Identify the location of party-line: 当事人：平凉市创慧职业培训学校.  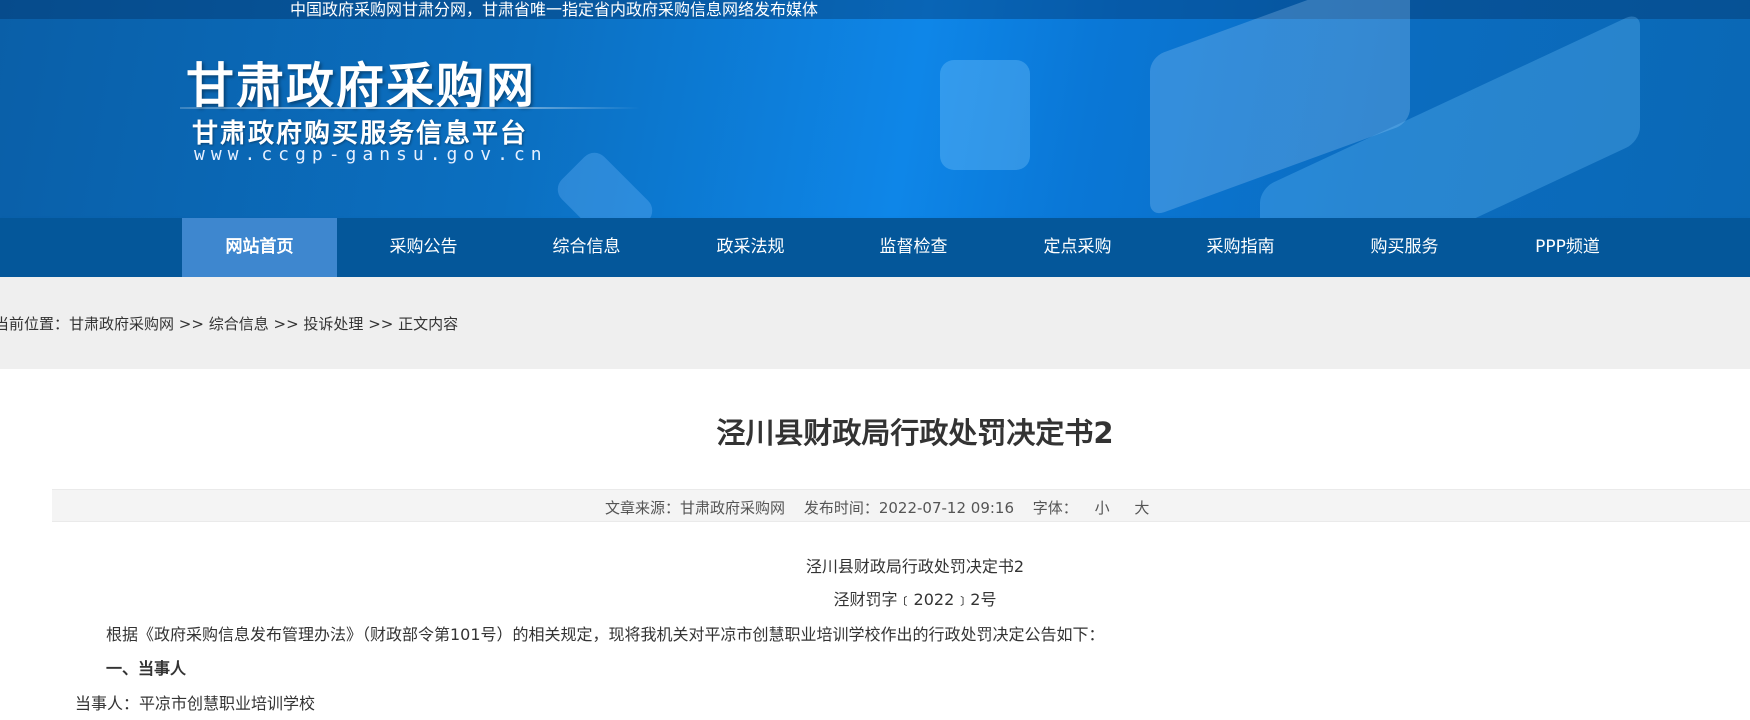
(195, 703).